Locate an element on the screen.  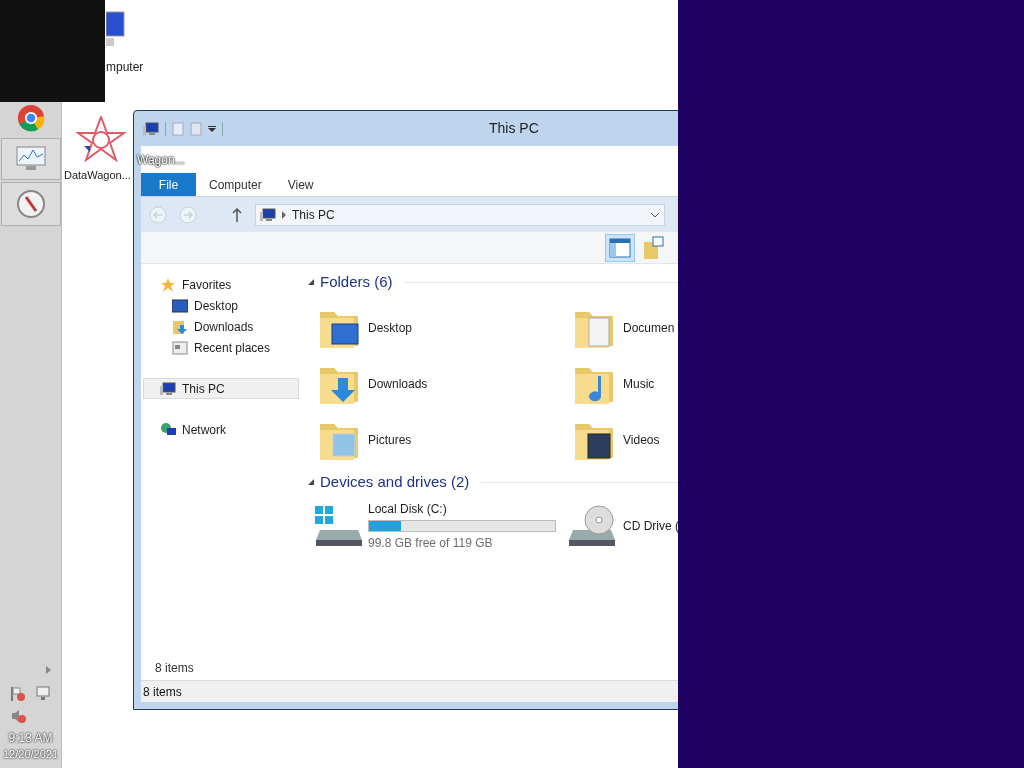
group-heading: Folders (6) is located at coordinates (356, 282).